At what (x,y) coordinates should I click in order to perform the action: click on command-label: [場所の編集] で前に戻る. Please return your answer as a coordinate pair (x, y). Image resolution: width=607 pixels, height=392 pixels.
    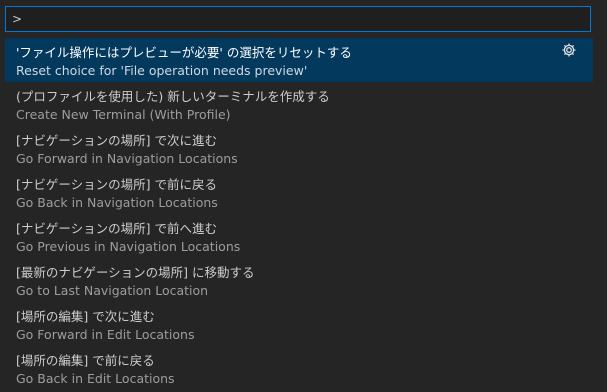
    Looking at the image, I should click on (85, 360).